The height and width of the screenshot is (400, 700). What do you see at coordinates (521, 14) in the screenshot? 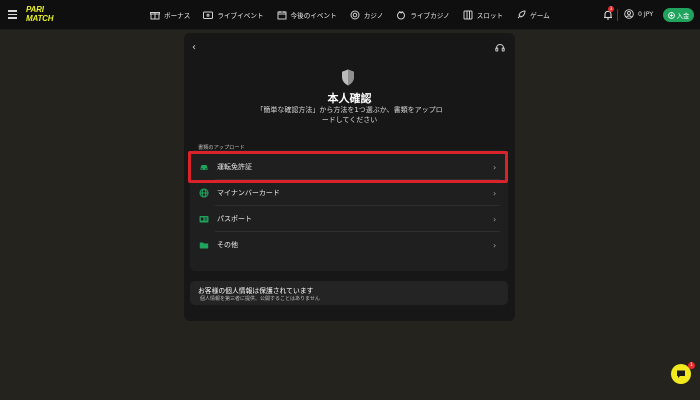
I see `rocket-icon` at bounding box center [521, 14].